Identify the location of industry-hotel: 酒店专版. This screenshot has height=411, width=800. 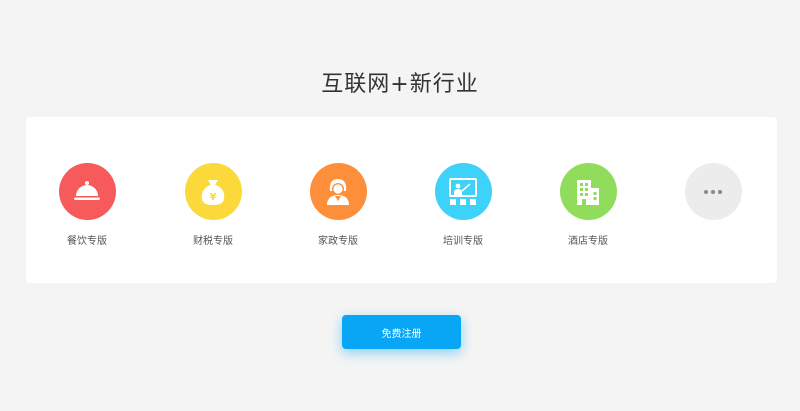
(588, 205).